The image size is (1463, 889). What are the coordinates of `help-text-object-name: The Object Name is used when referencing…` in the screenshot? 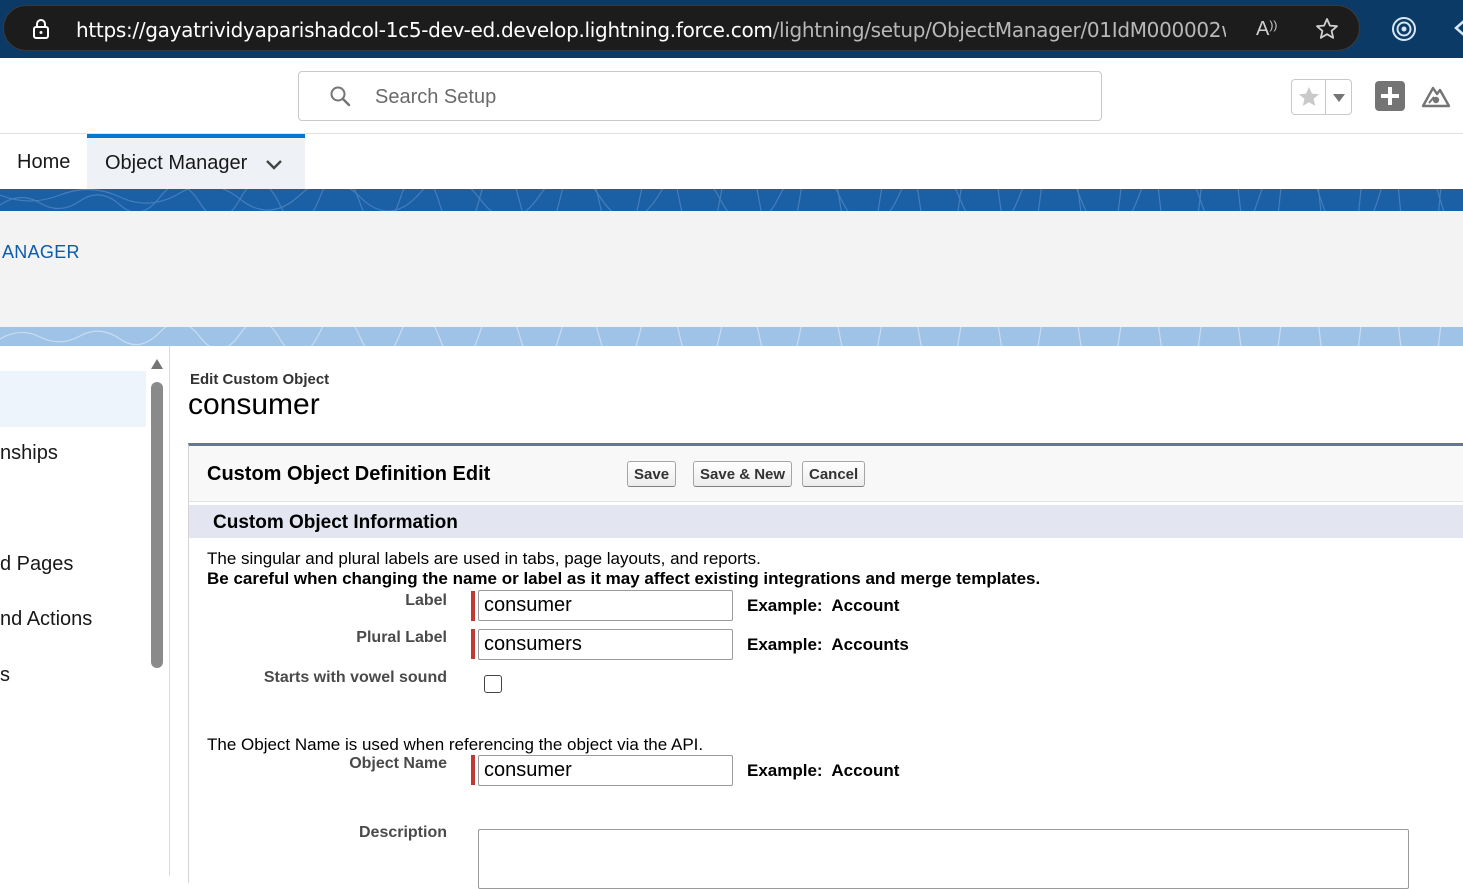 It's located at (455, 744).